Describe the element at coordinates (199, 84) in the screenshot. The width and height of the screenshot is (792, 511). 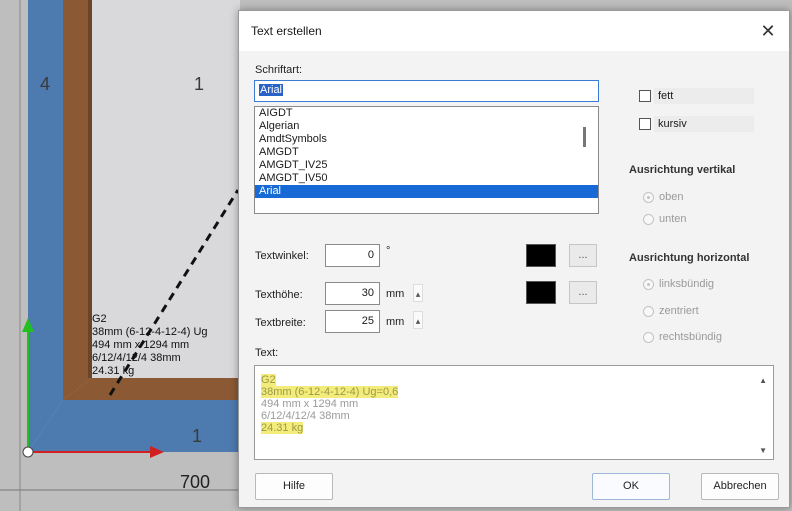
I see `cad-label-1-top: 1` at that location.